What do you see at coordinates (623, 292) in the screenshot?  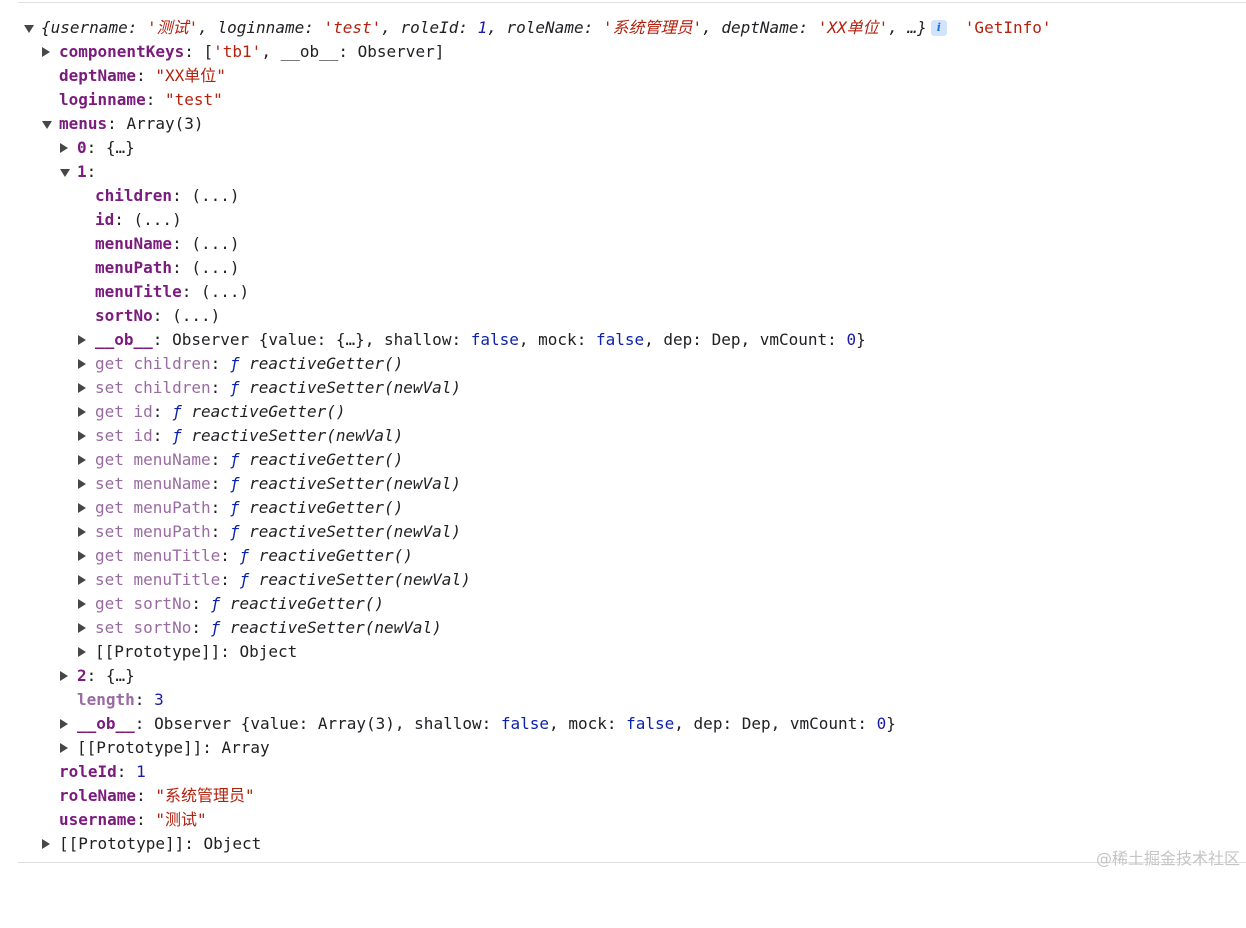 I see `lazy-prop-row: menuTitle: (...)` at bounding box center [623, 292].